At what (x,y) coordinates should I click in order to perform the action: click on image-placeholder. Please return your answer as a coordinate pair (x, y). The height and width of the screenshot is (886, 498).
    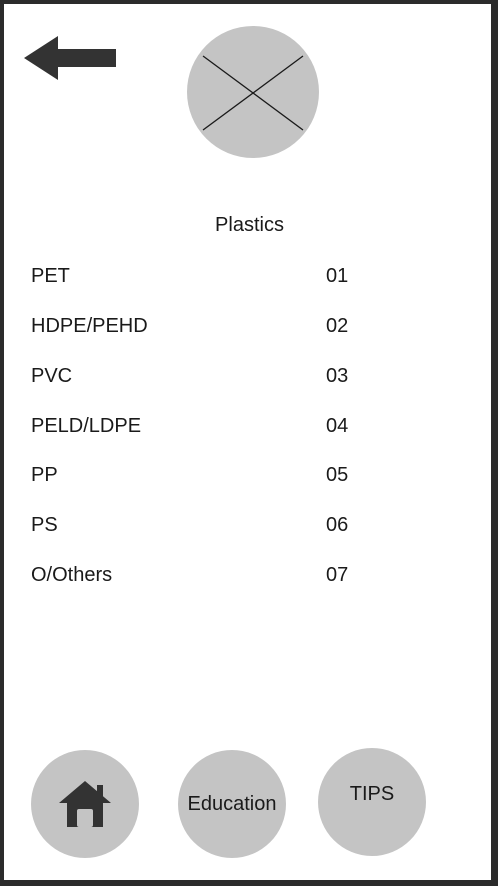
    Looking at the image, I should click on (253, 92).